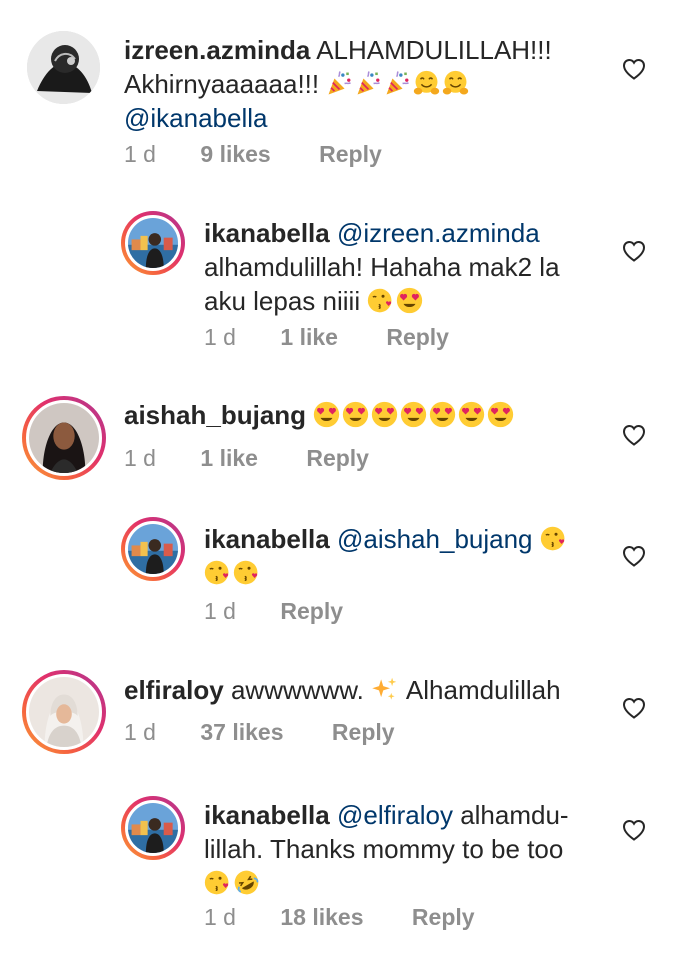 The height and width of the screenshot is (960, 687). I want to click on username: elfiraloy, so click(174, 690).